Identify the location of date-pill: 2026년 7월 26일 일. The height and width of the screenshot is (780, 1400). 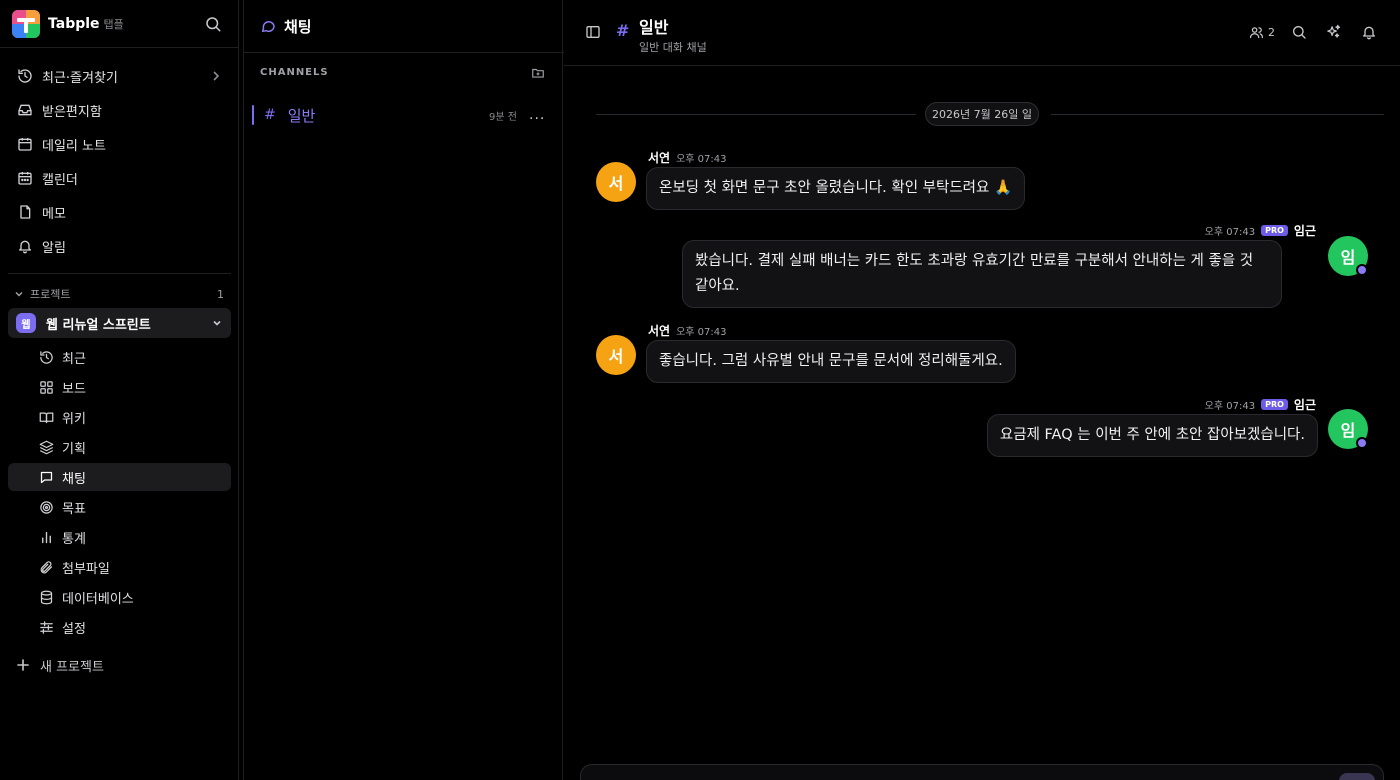
(982, 114).